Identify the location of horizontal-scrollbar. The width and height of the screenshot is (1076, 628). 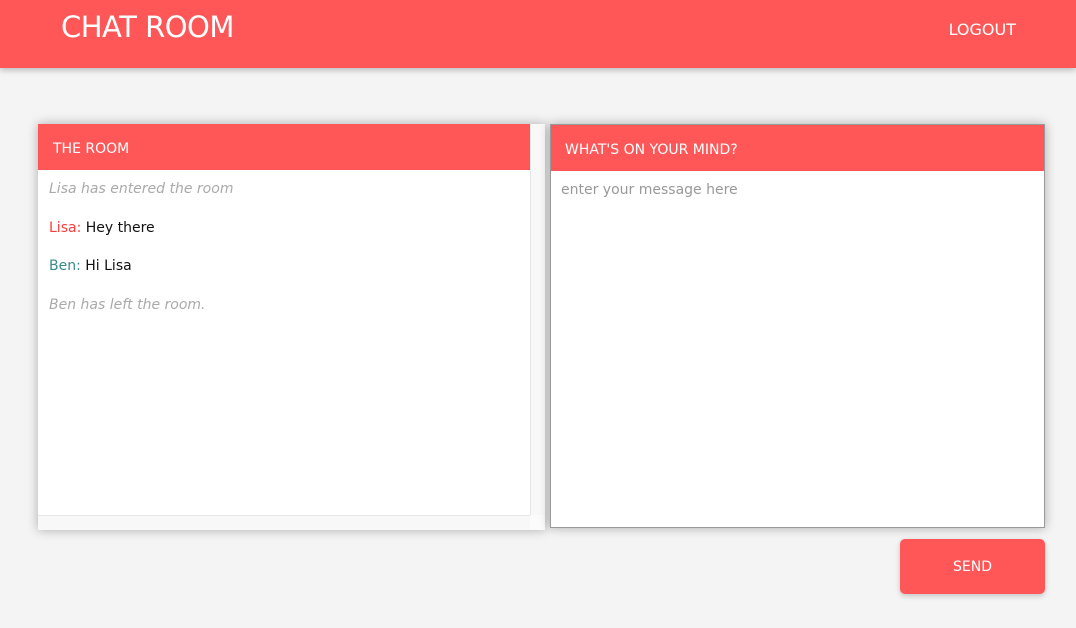
(284, 522).